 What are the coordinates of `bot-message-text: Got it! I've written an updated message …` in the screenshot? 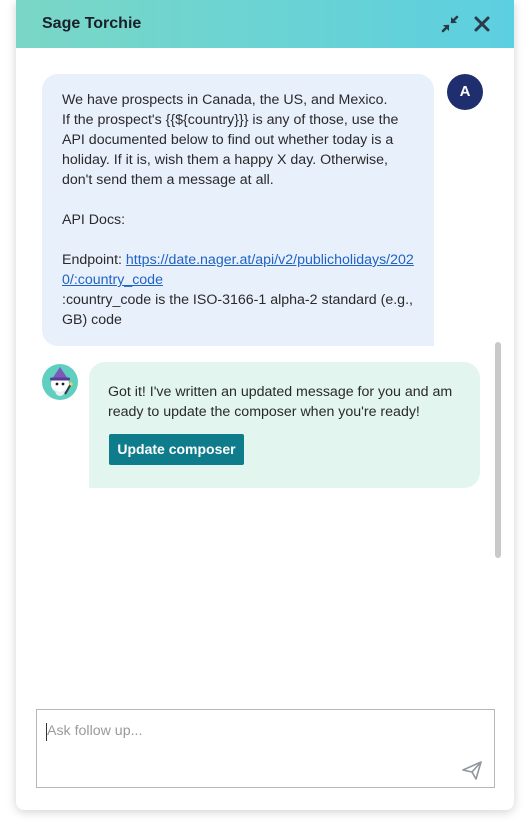 It's located at (280, 402).